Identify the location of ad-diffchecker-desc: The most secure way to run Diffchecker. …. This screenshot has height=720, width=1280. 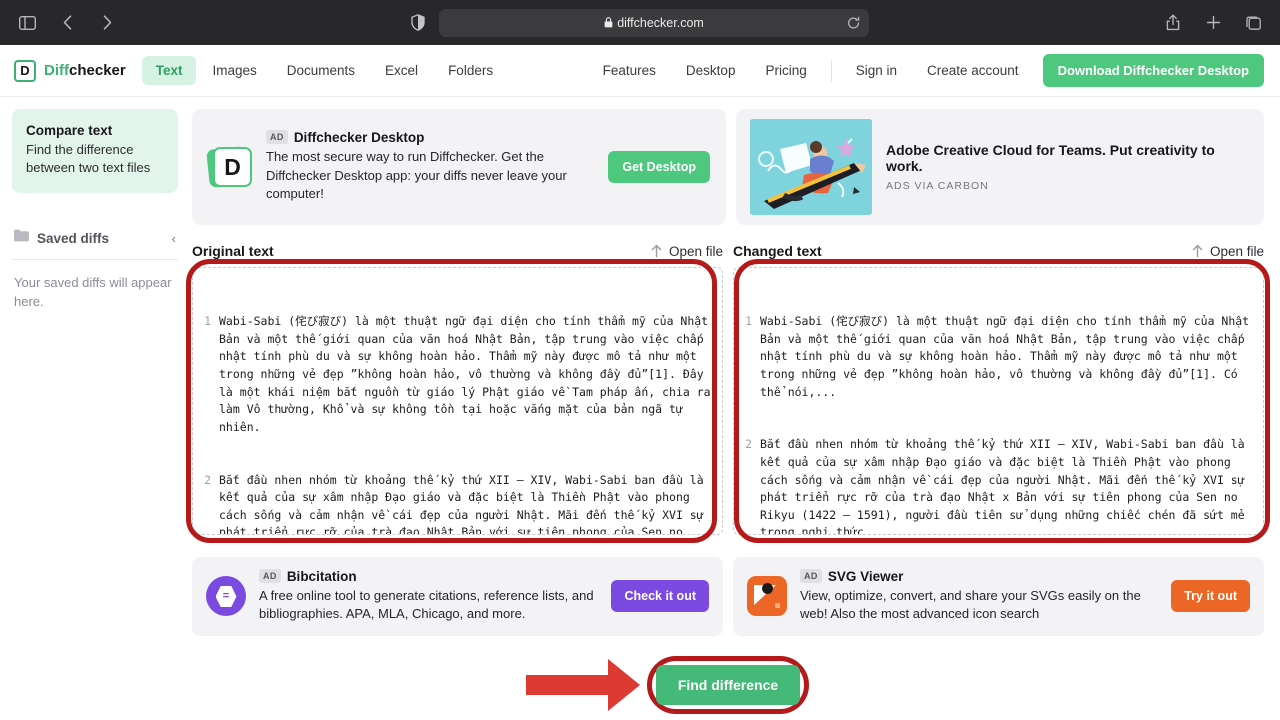
(416, 175).